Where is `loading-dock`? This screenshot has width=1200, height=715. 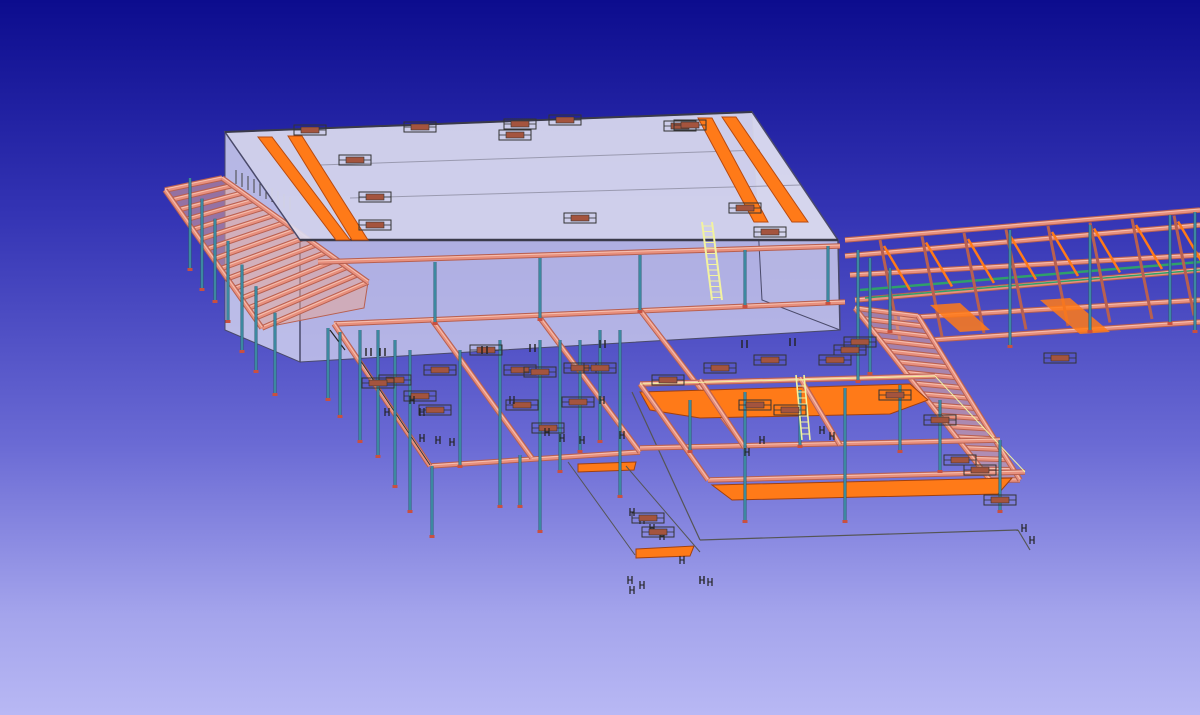
loading-dock is located at coordinates (636, 522).